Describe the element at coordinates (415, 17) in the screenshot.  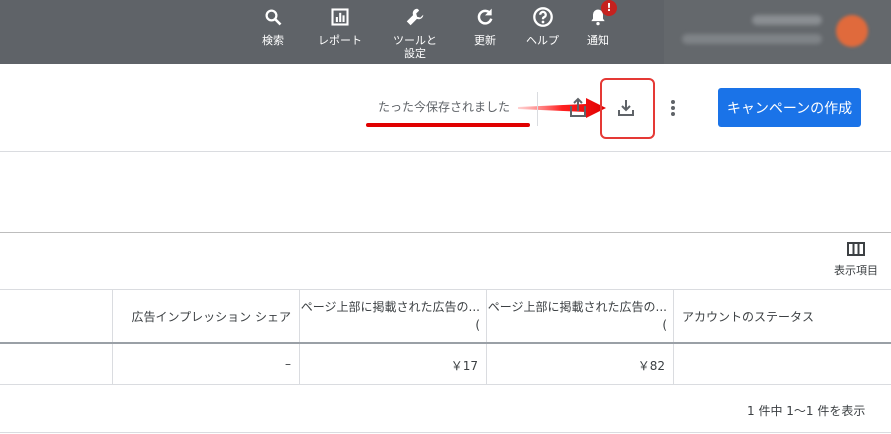
I see `wrench-icon` at that location.